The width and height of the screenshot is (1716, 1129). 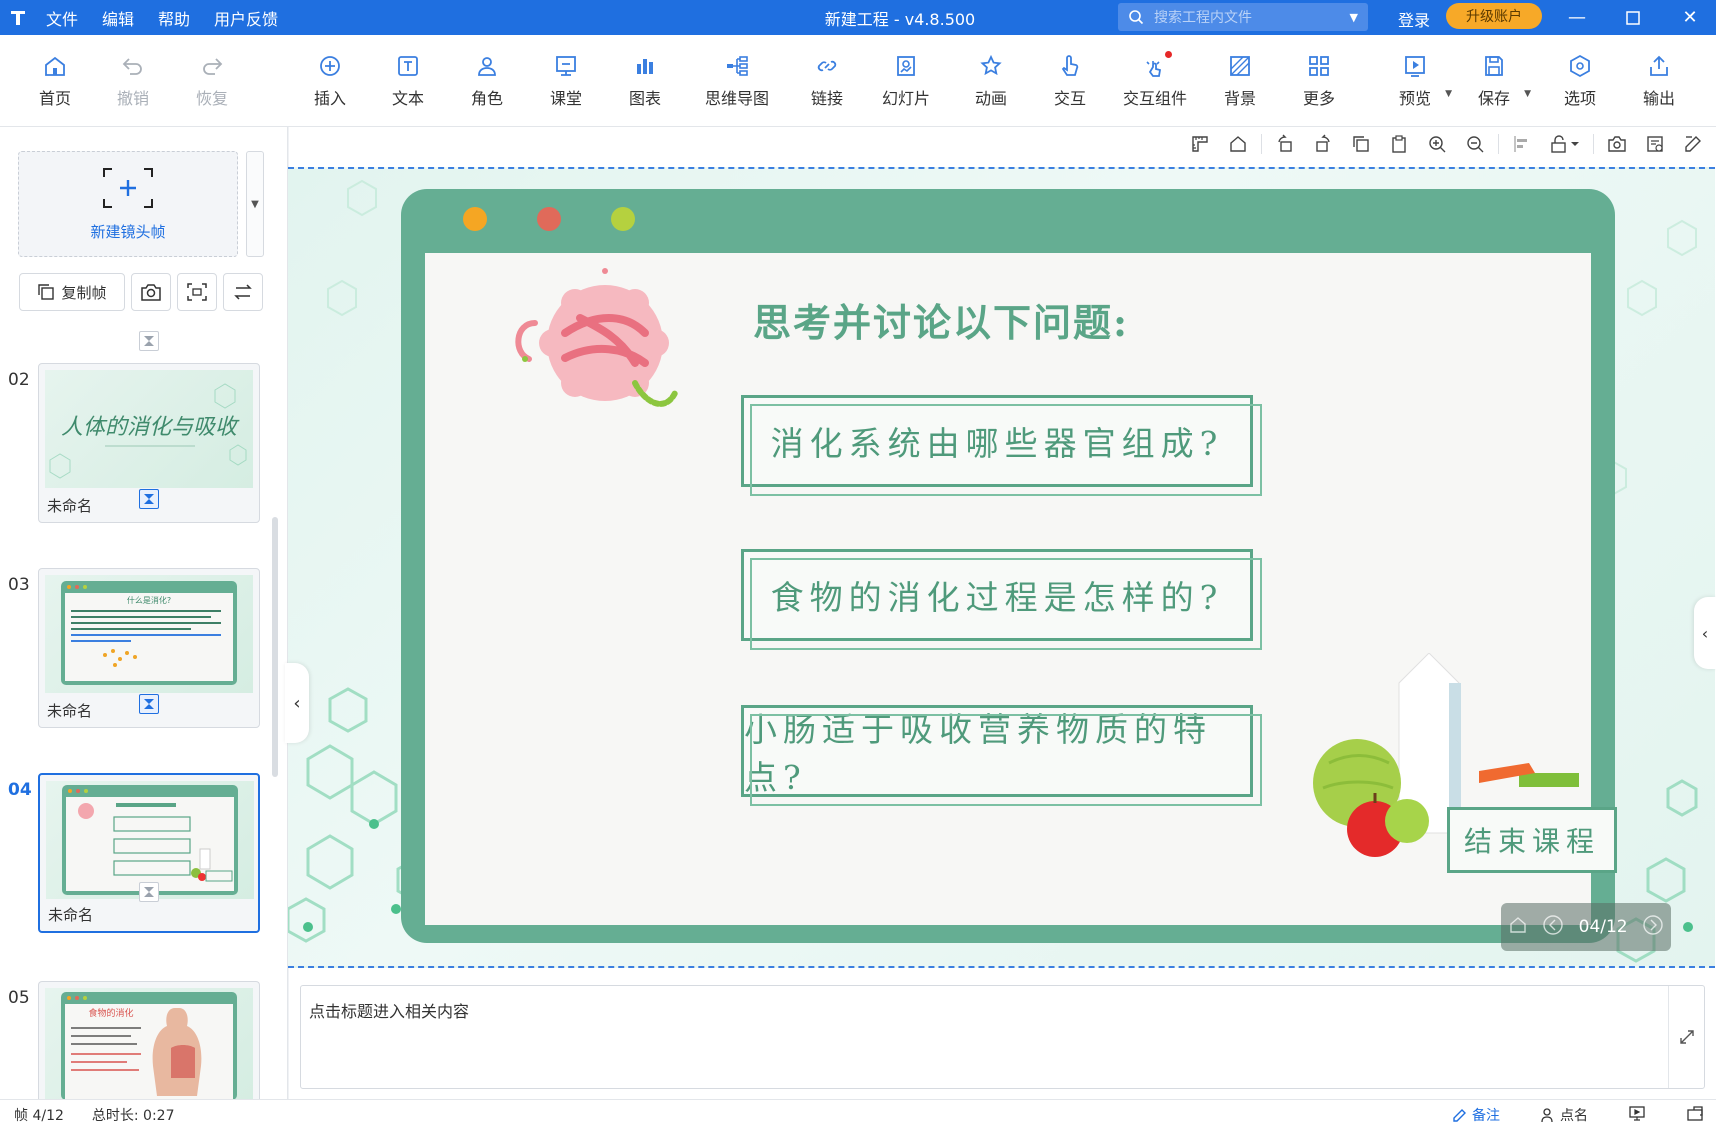 What do you see at coordinates (1070, 81) in the screenshot?
I see `interact-button: 交互` at bounding box center [1070, 81].